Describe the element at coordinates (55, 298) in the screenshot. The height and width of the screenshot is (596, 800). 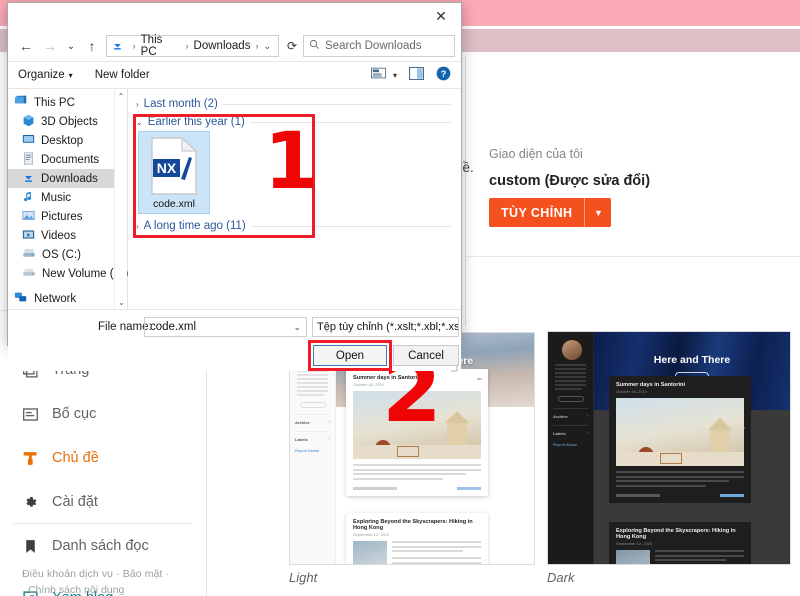
I see `sidebar-item-label: Network` at that location.